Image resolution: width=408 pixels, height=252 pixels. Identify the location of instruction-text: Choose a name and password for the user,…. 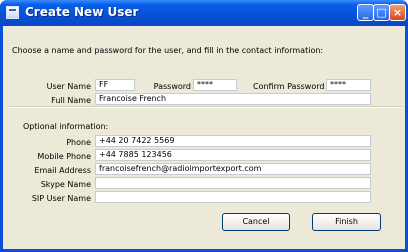
(168, 50).